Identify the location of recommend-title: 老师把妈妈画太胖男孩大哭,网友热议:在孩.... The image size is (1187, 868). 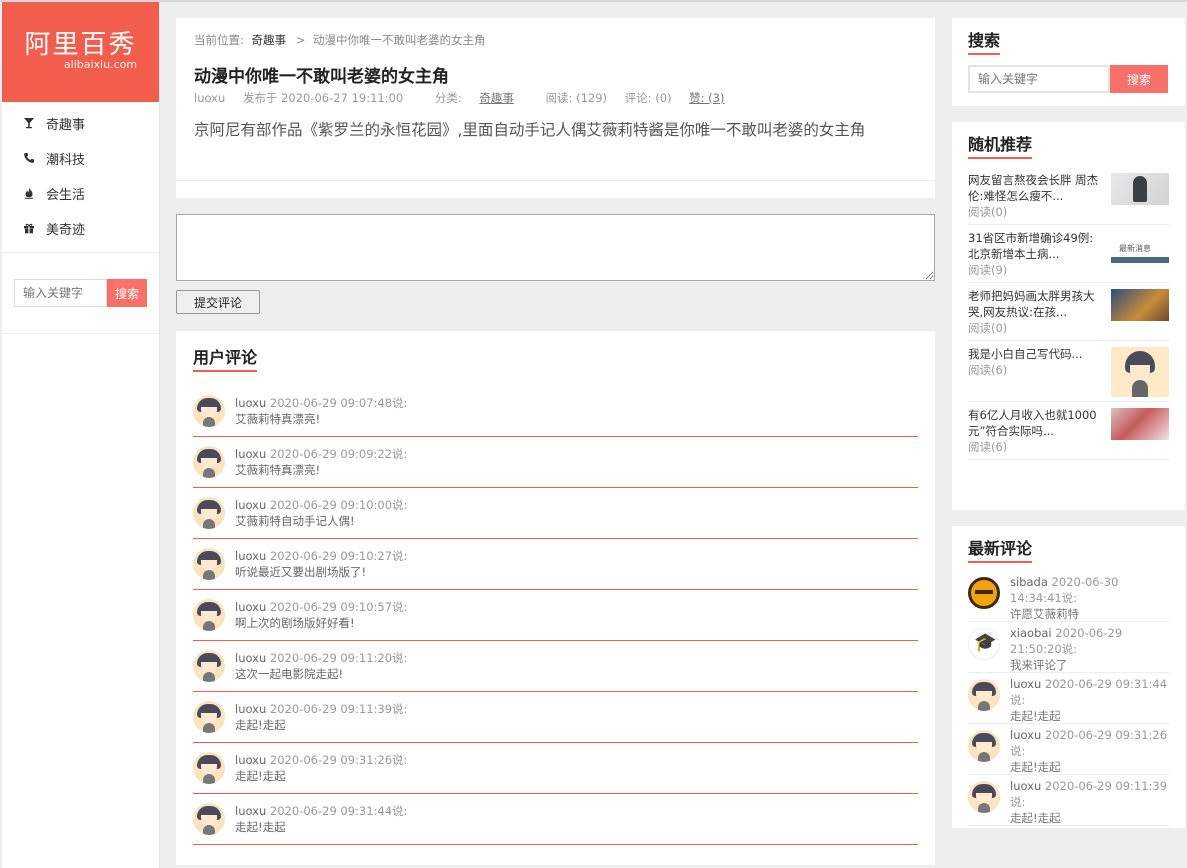
(1034, 304).